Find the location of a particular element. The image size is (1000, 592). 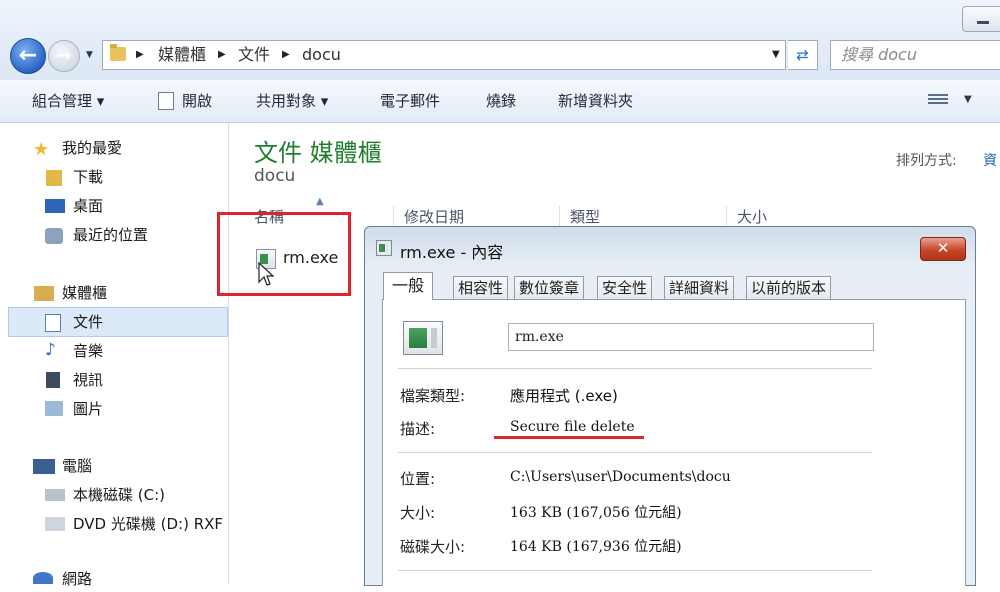

mouse-cursor-icon is located at coordinates (266, 274).